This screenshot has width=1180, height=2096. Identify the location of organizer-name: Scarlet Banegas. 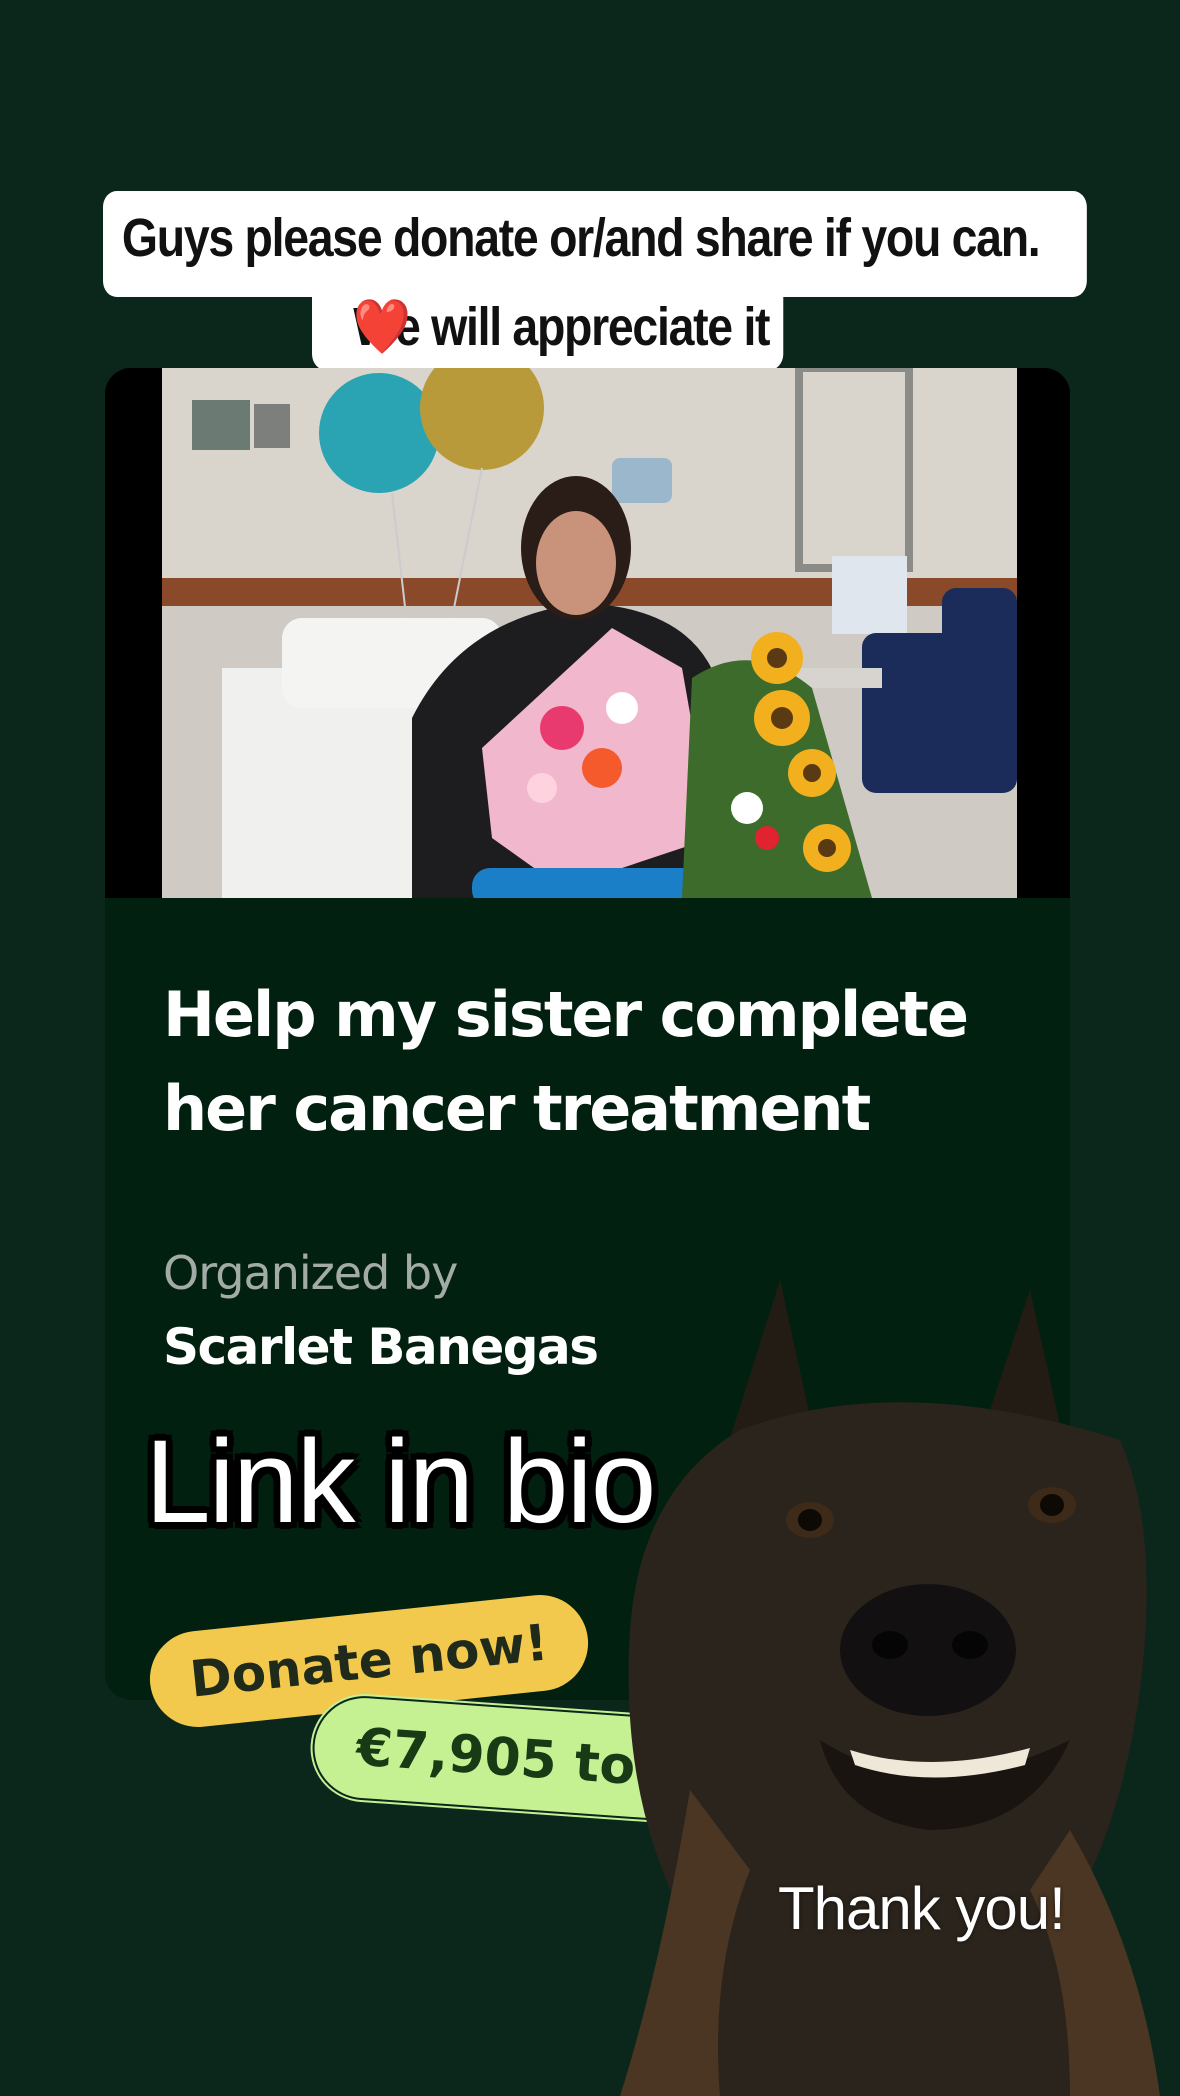
(381, 1347).